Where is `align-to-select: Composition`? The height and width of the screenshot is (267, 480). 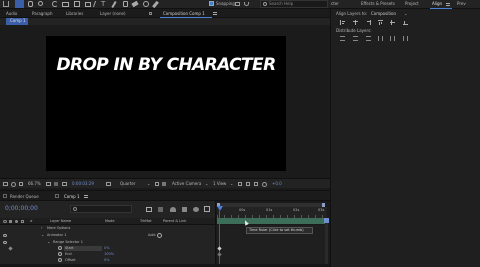 align-to-select: Composition is located at coordinates (383, 14).